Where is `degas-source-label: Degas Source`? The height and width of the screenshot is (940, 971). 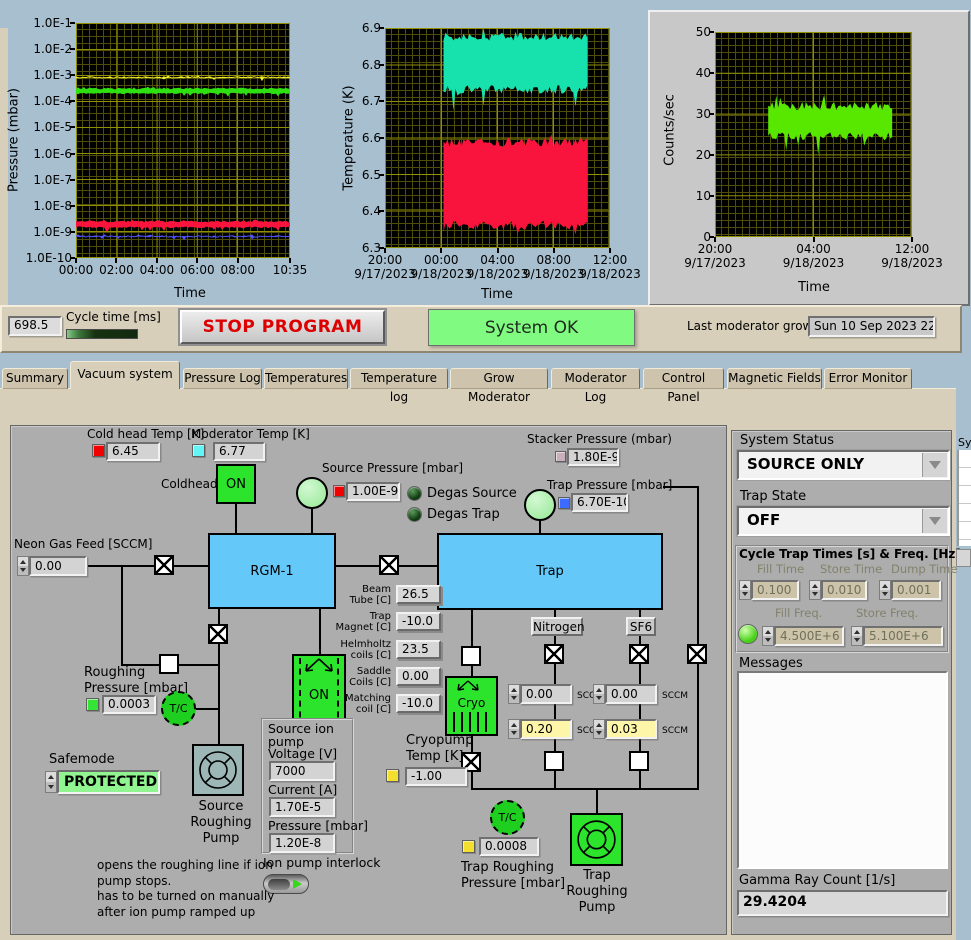 degas-source-label: Degas Source is located at coordinates (472, 493).